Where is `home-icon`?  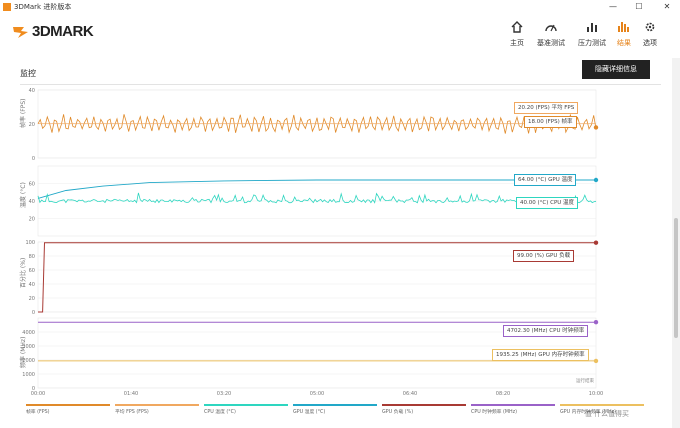 home-icon is located at coordinates (517, 27).